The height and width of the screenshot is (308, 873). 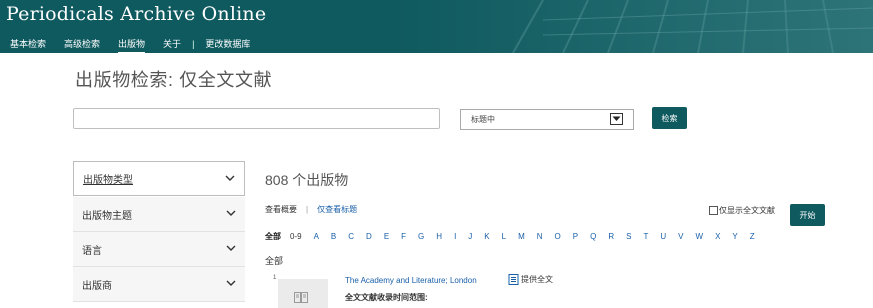 What do you see at coordinates (669, 118) in the screenshot?
I see `search-button: 检索` at bounding box center [669, 118].